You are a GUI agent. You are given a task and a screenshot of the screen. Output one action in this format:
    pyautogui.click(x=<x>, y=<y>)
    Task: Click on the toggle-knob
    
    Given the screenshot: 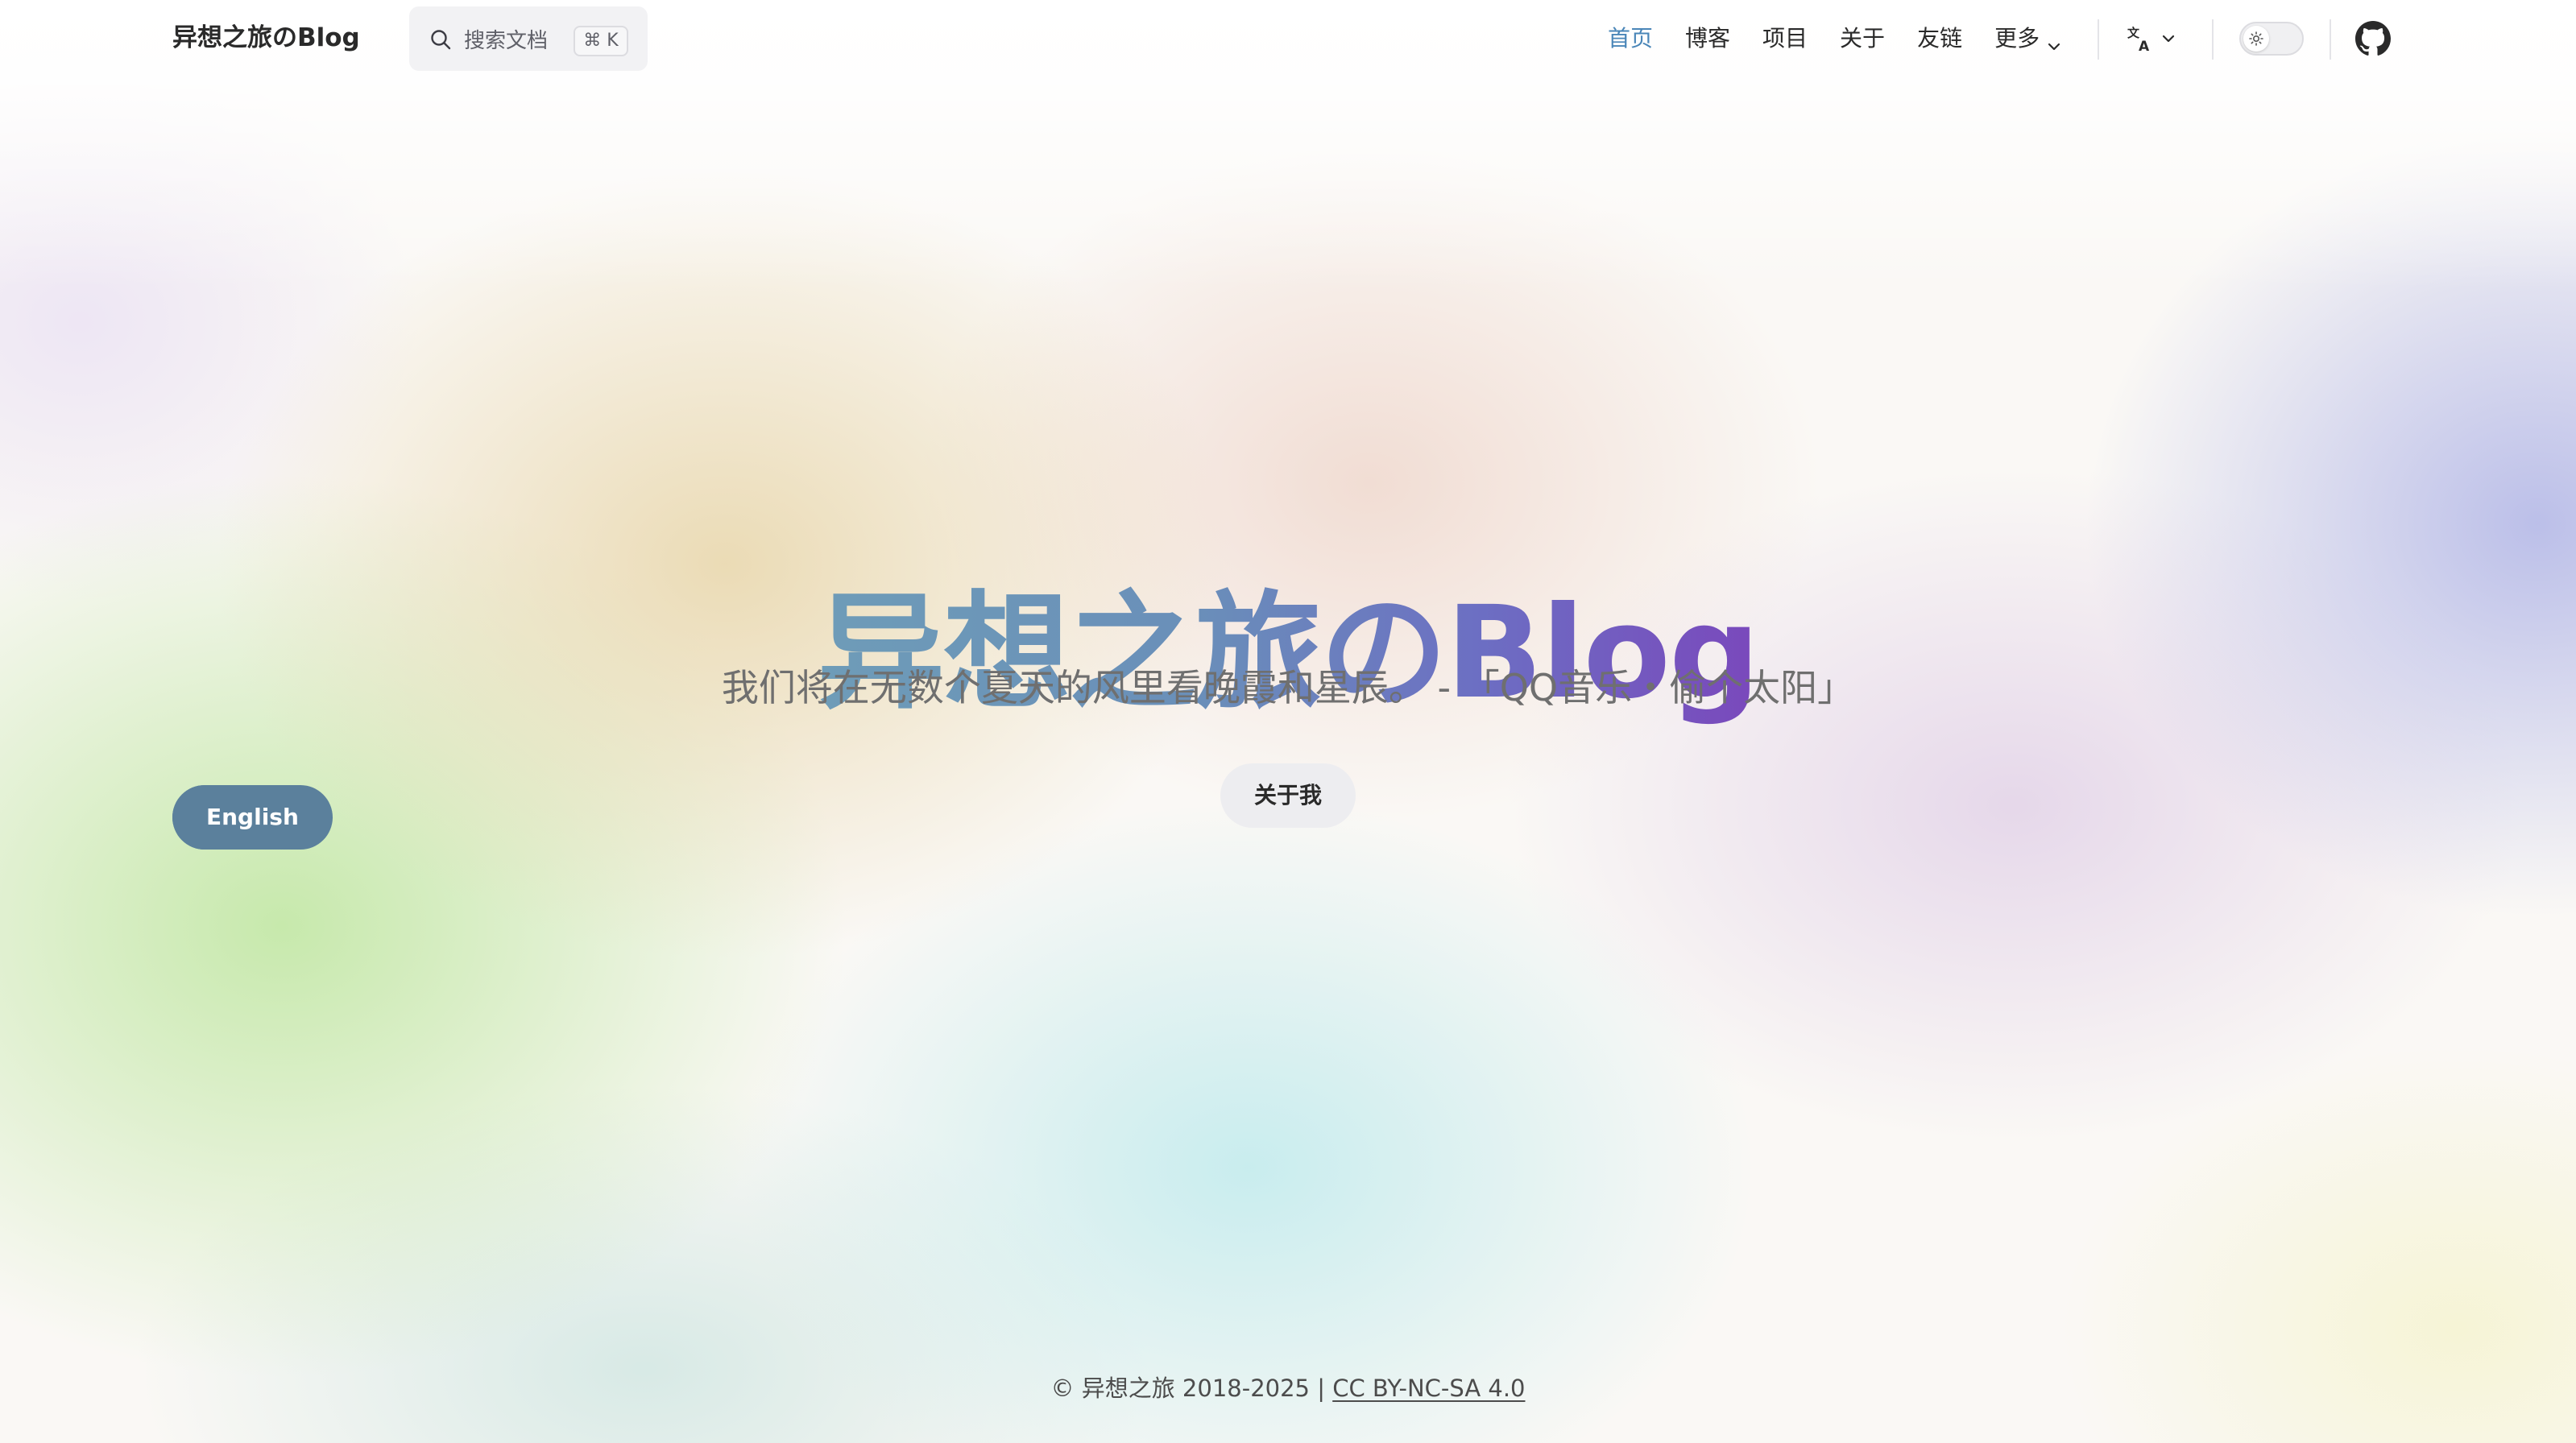 What is the action you would take?
    pyautogui.click(x=2256, y=39)
    